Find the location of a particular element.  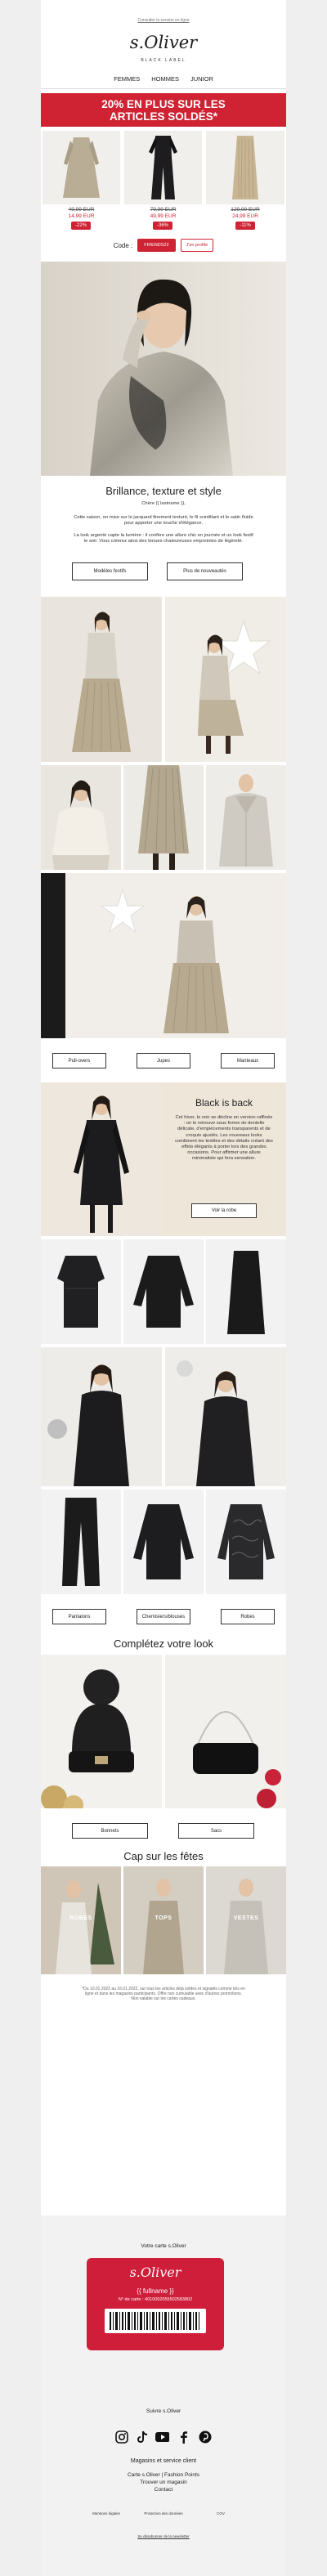

promo-line-2: ARTICLES SOLDÉS* is located at coordinates (163, 117).